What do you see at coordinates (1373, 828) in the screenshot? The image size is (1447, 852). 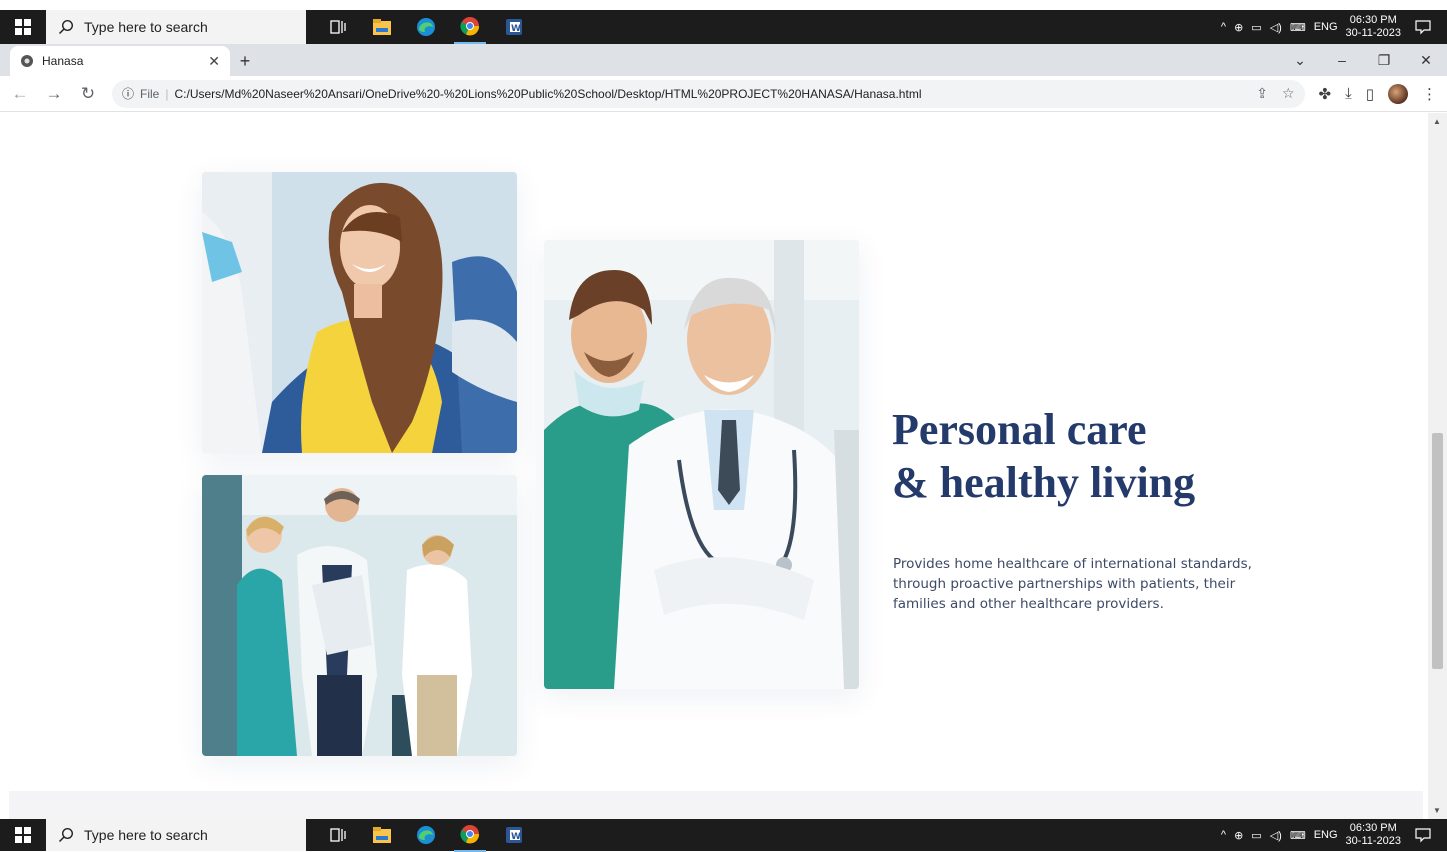 I see `clock-time-bottom: 06:30 PM` at bounding box center [1373, 828].